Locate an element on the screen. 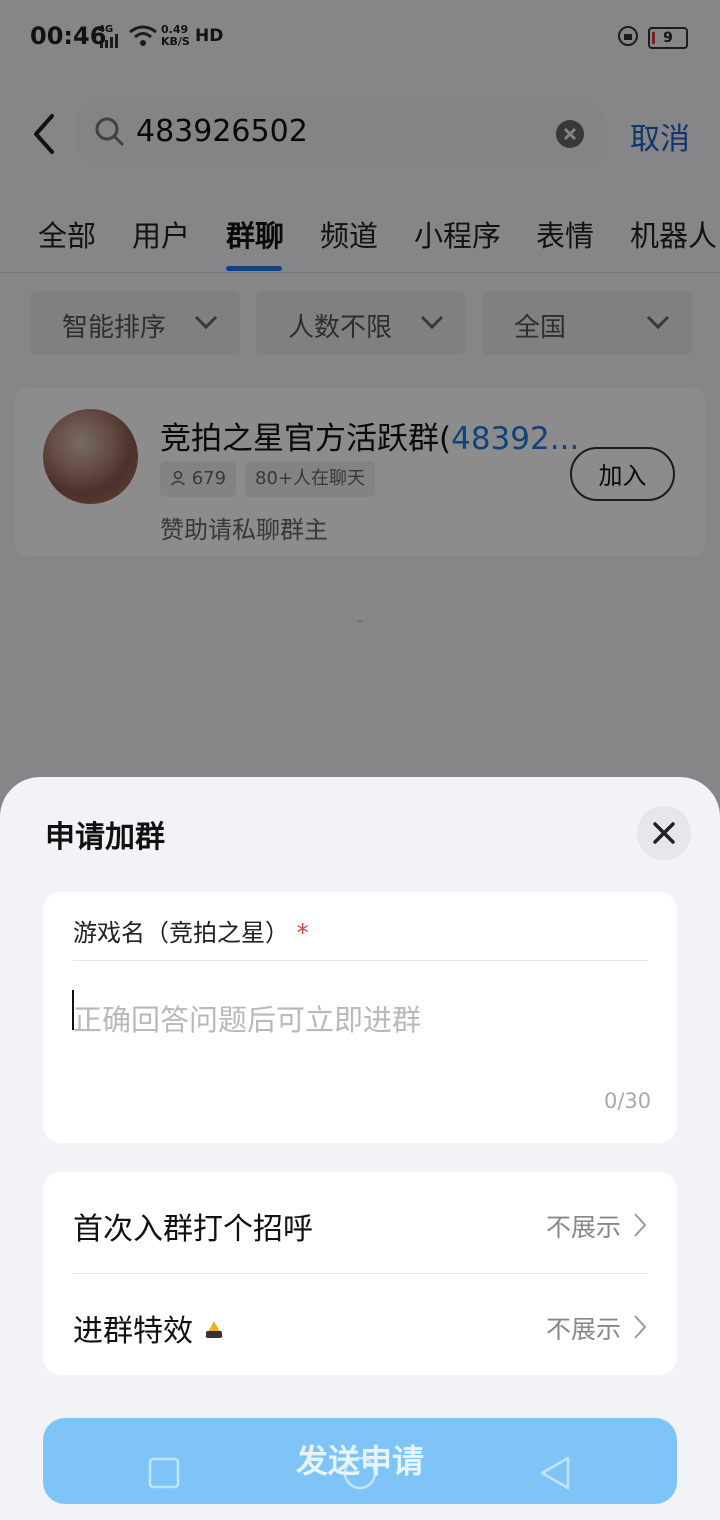  question-label: 游戏名（竞拍之星） * is located at coordinates (191, 933).